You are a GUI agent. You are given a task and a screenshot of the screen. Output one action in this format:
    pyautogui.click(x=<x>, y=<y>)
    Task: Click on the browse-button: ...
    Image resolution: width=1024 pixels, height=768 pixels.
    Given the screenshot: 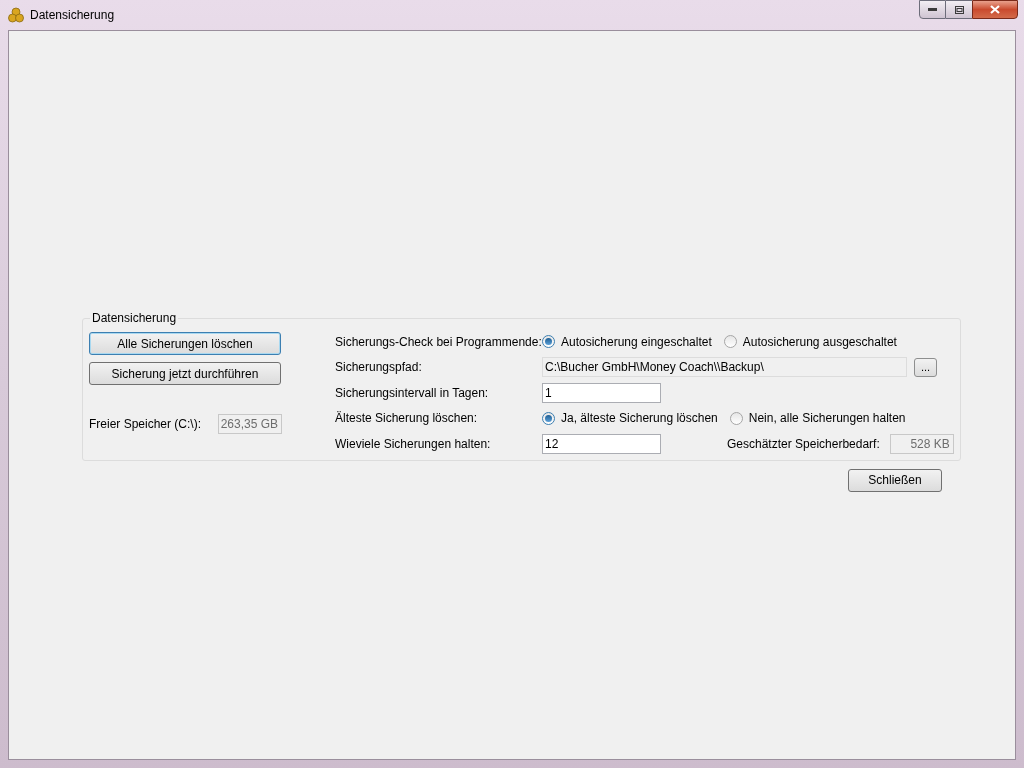 What is the action you would take?
    pyautogui.click(x=925, y=367)
    